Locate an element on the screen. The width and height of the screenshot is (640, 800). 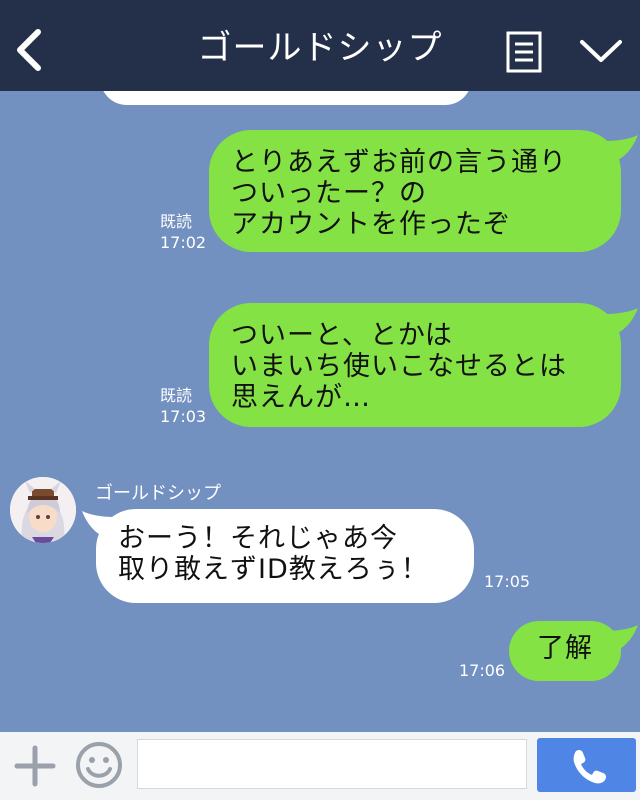
message-bubble-them: おーう！それじゃあ今 取り敢えずID教えろぅ！ is located at coordinates (285, 556).